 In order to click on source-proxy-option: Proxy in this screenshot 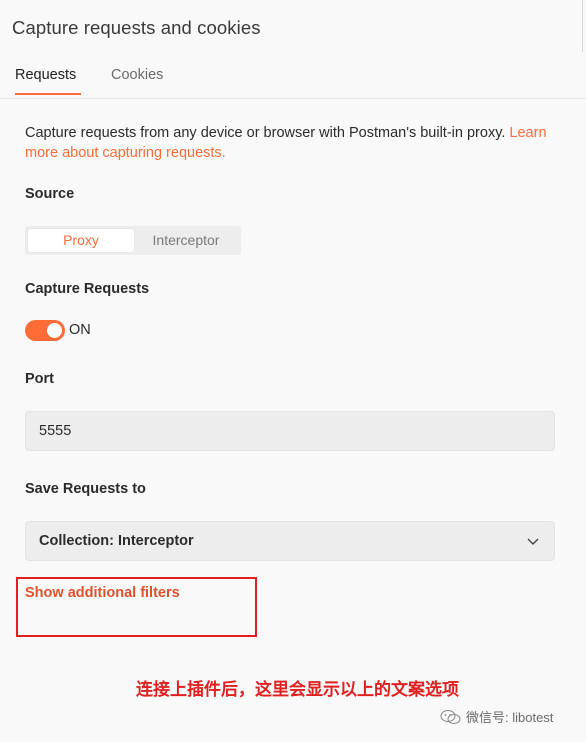, I will do `click(81, 240)`.